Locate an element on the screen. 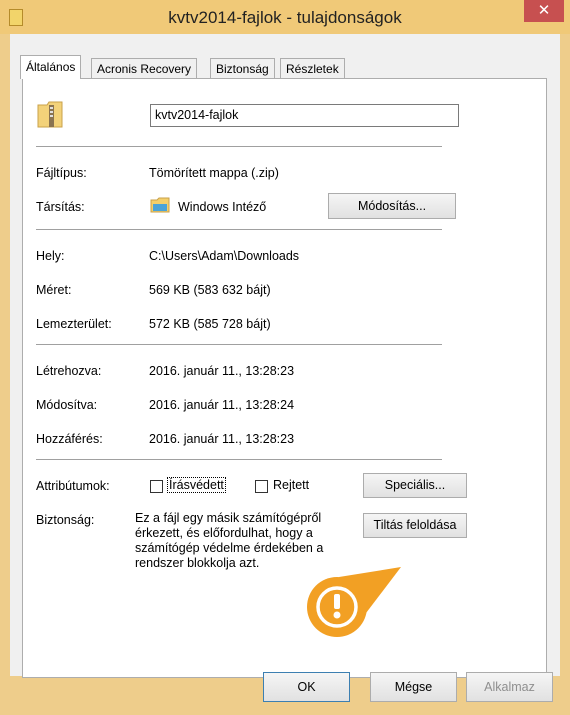  location-value: C:\Users\Adam\Downloads is located at coordinates (224, 256).